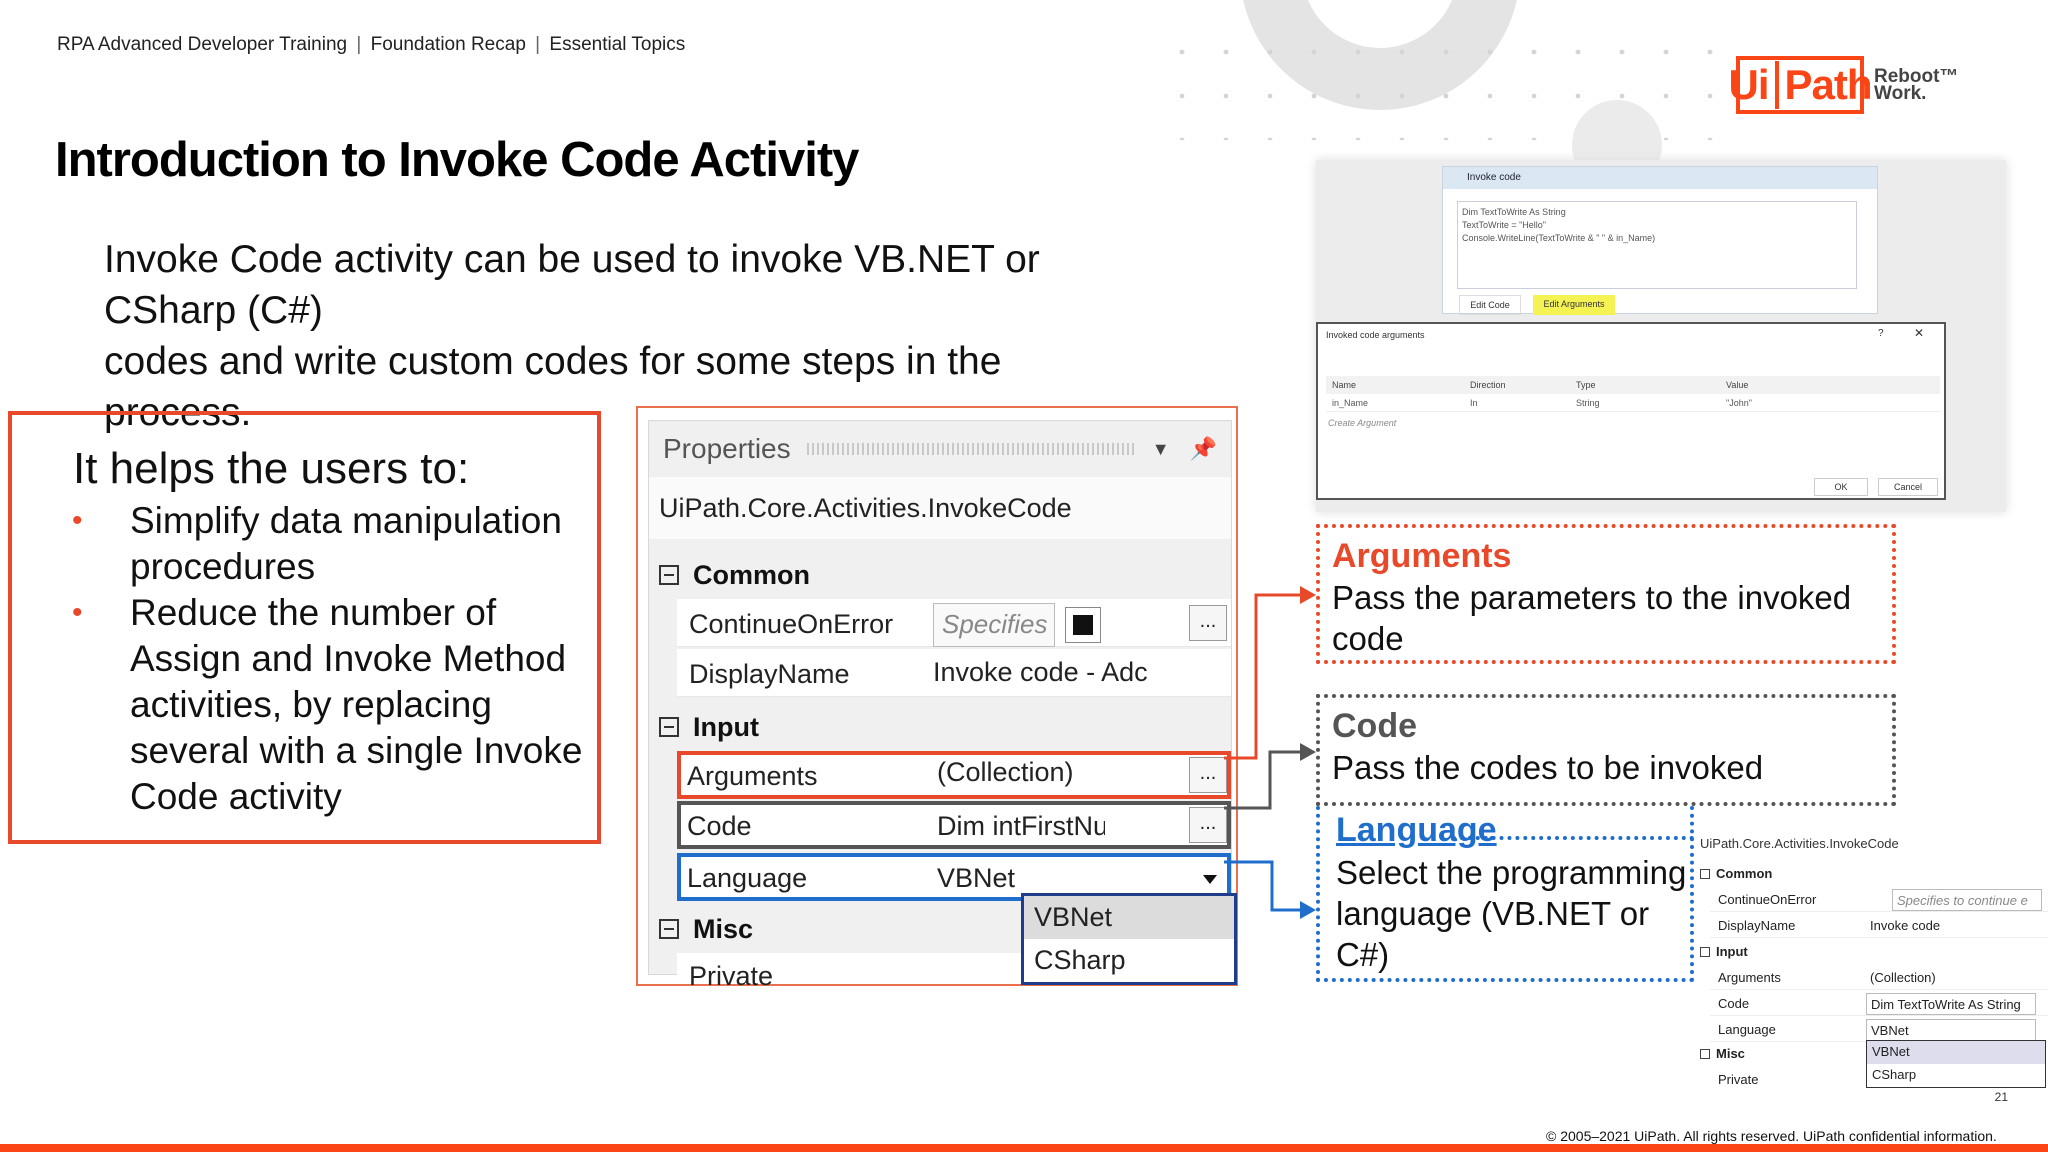 Image resolution: width=2048 pixels, height=1152 pixels. Describe the element at coordinates (1799, 843) in the screenshot. I see `mini-activity-type: UiPath.Core.Activities.InvokeCode` at that location.